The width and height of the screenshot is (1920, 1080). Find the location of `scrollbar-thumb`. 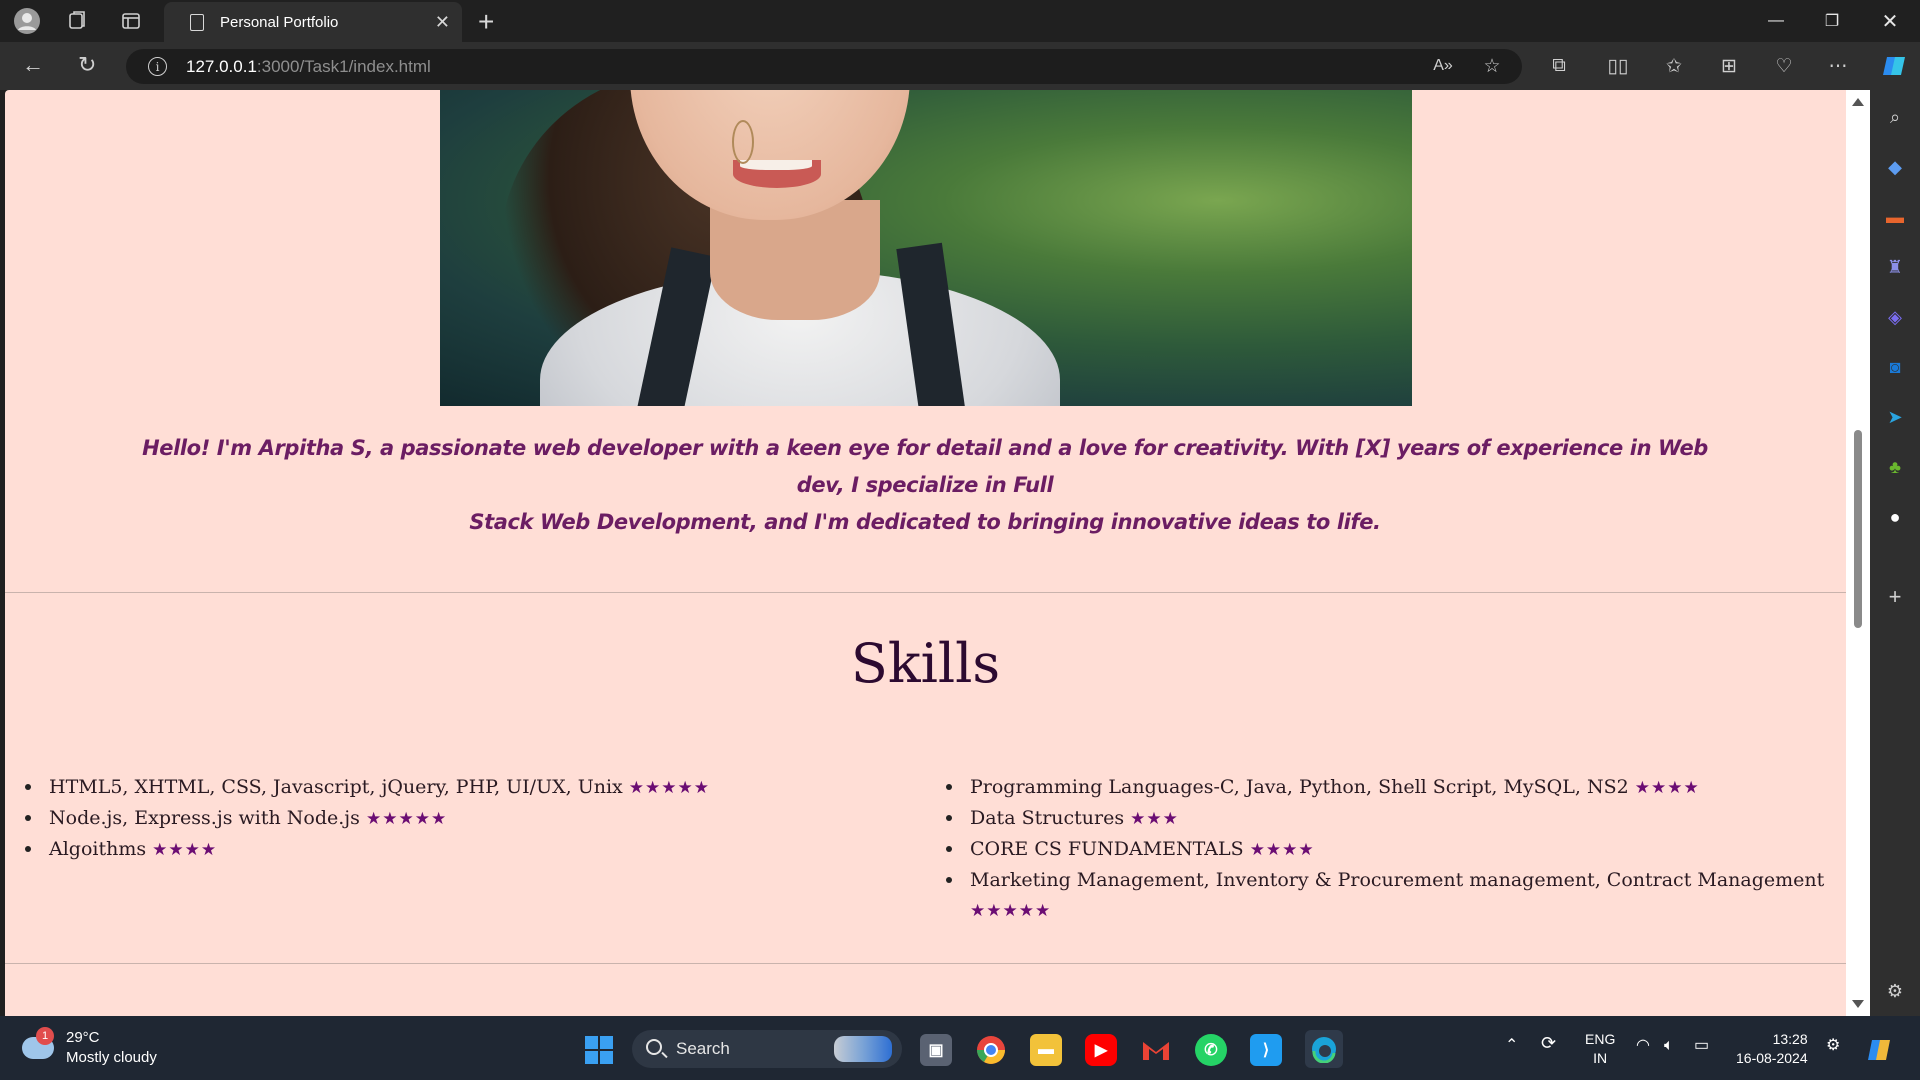

scrollbar-thumb is located at coordinates (1858, 529).